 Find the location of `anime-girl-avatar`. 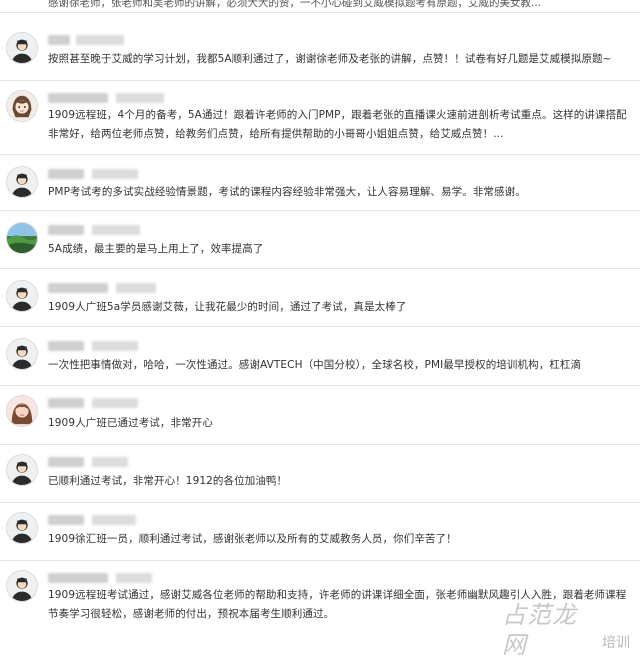

anime-girl-avatar is located at coordinates (22, 106).